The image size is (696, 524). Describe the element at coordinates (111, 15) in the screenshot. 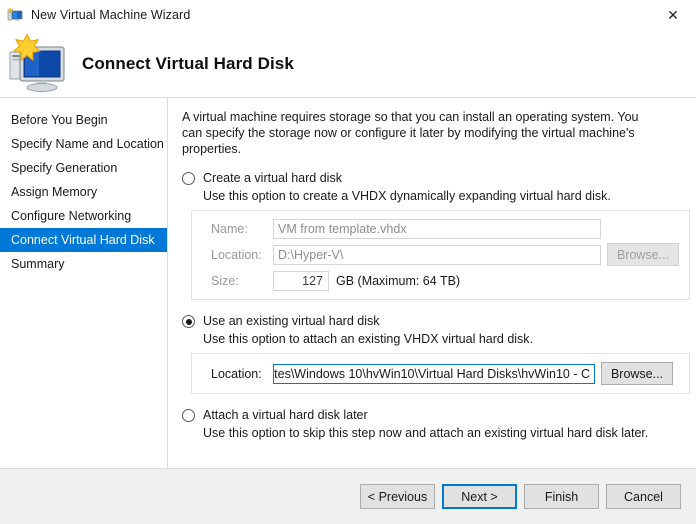

I see `window-title: New Virtual Machine Wizard` at that location.